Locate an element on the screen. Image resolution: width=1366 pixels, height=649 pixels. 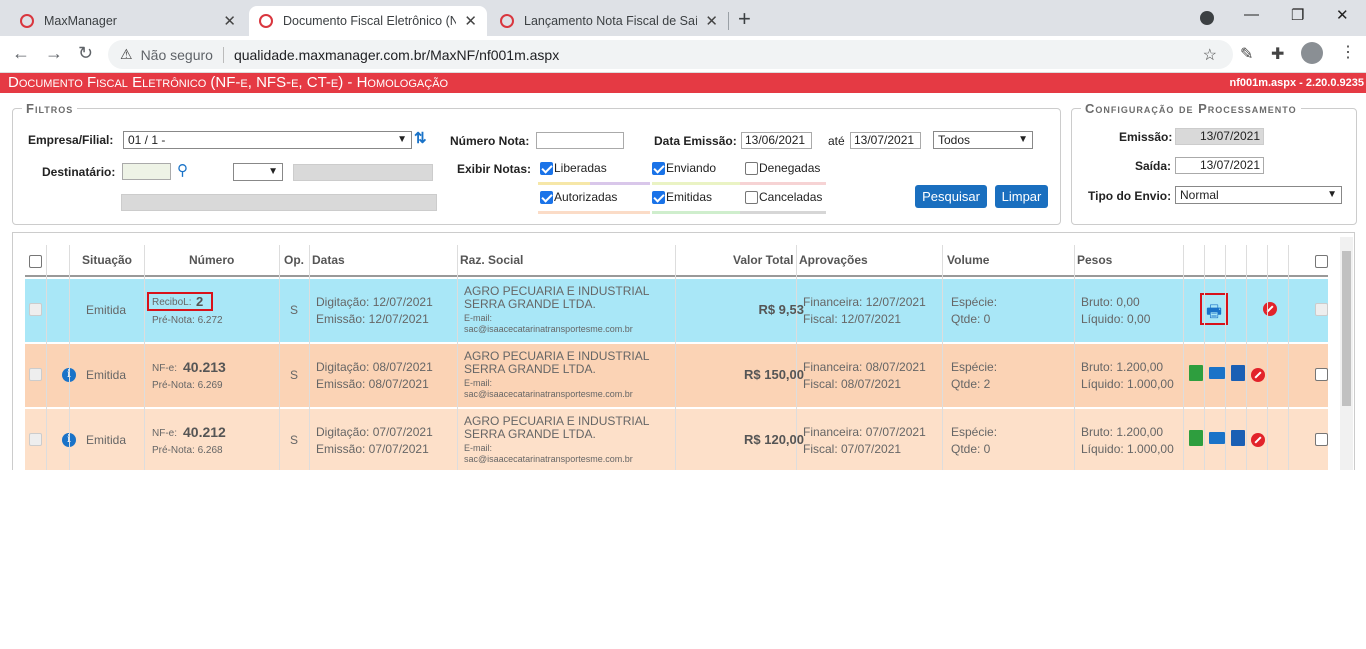
search-icon: ⚲ is located at coordinates (182, 170).